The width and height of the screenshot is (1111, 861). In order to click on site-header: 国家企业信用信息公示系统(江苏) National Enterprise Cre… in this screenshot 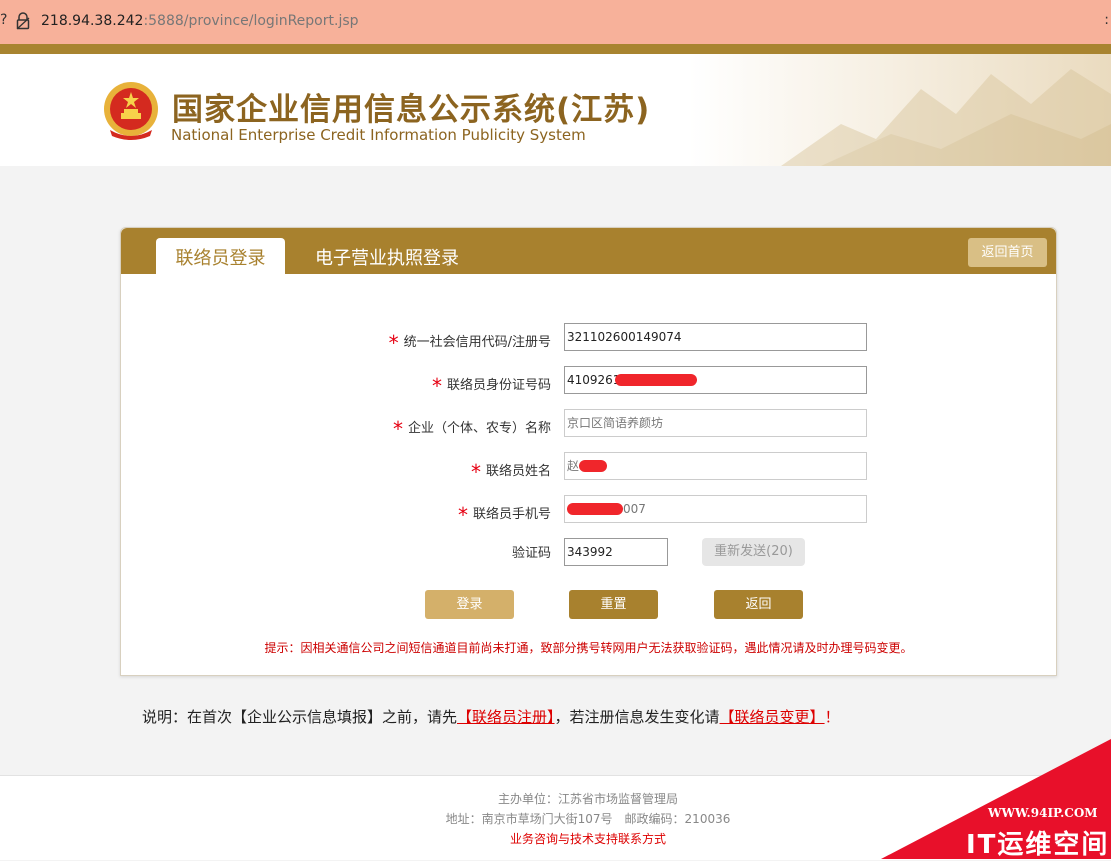, I will do `click(555, 110)`.